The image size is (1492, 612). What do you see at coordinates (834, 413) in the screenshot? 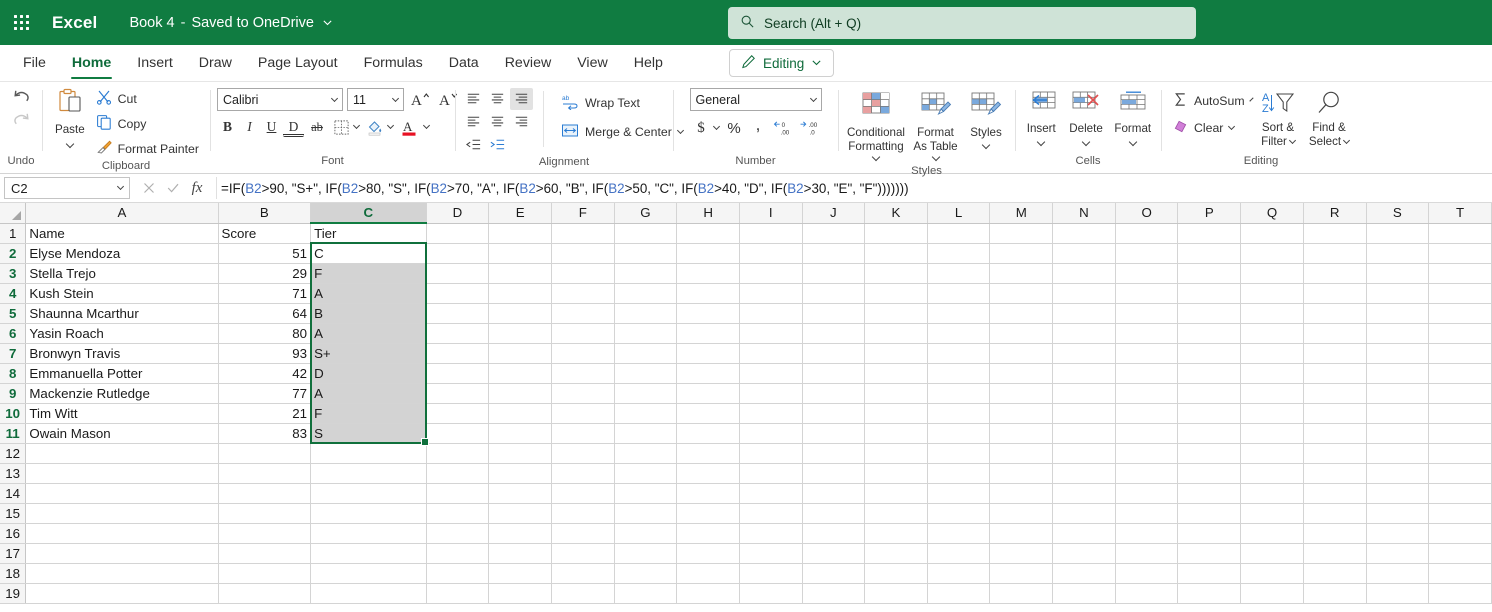
I see `cell-J10` at bounding box center [834, 413].